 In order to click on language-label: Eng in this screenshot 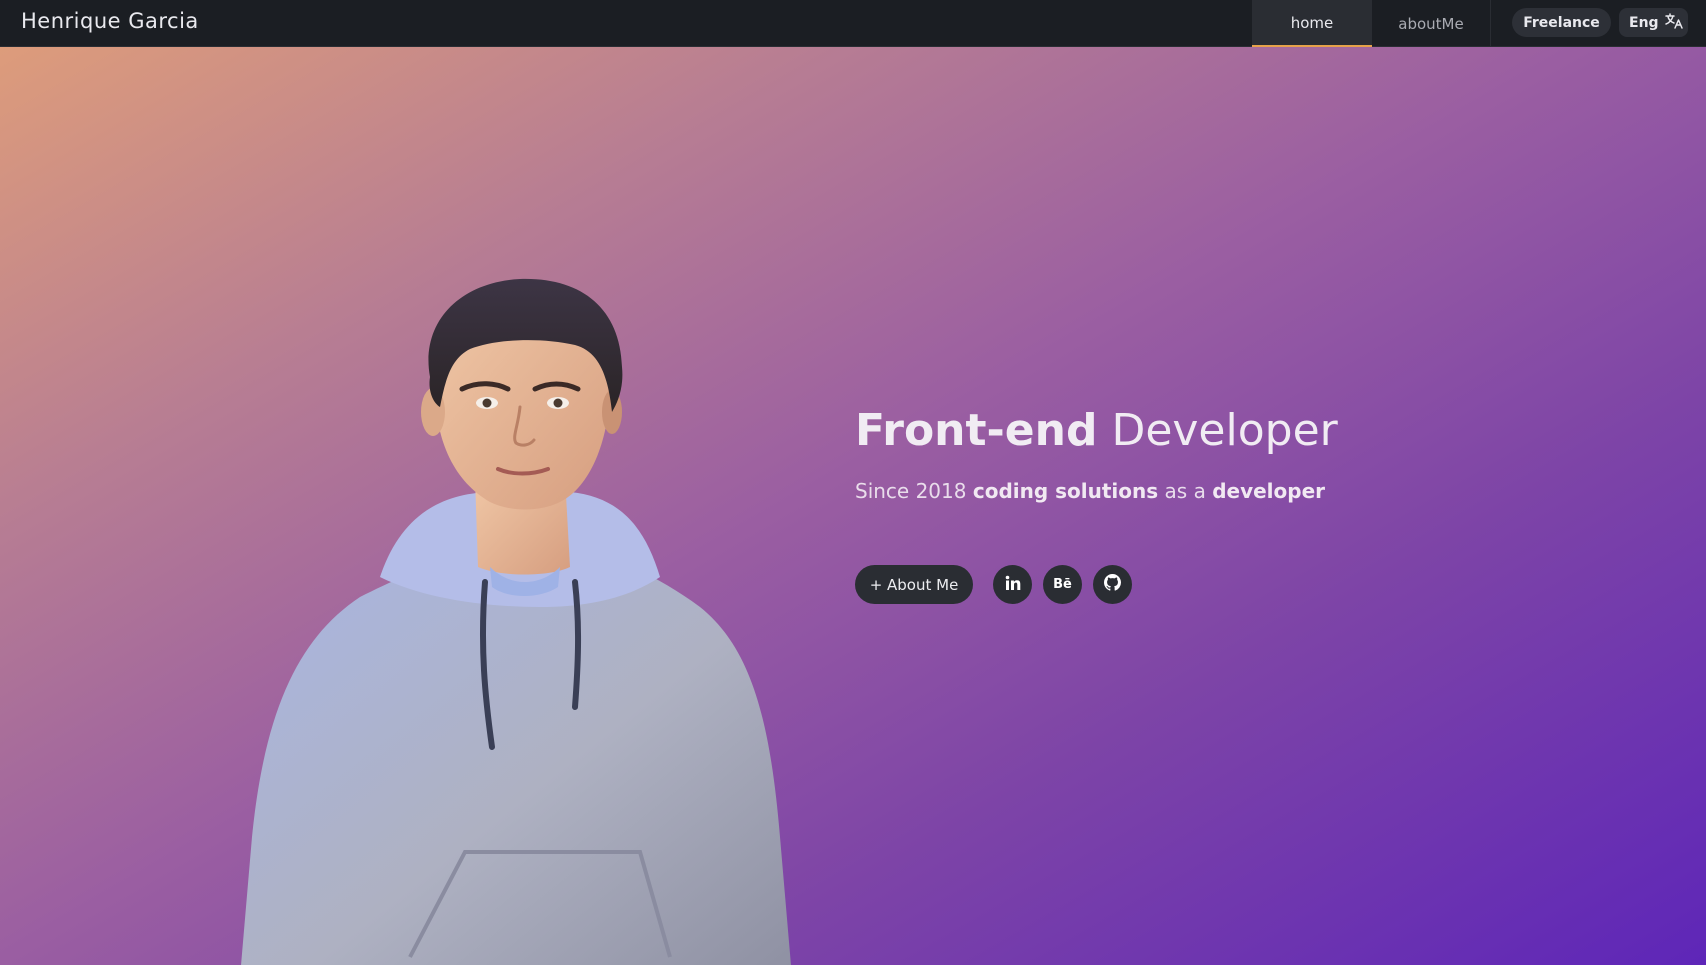, I will do `click(1644, 22)`.